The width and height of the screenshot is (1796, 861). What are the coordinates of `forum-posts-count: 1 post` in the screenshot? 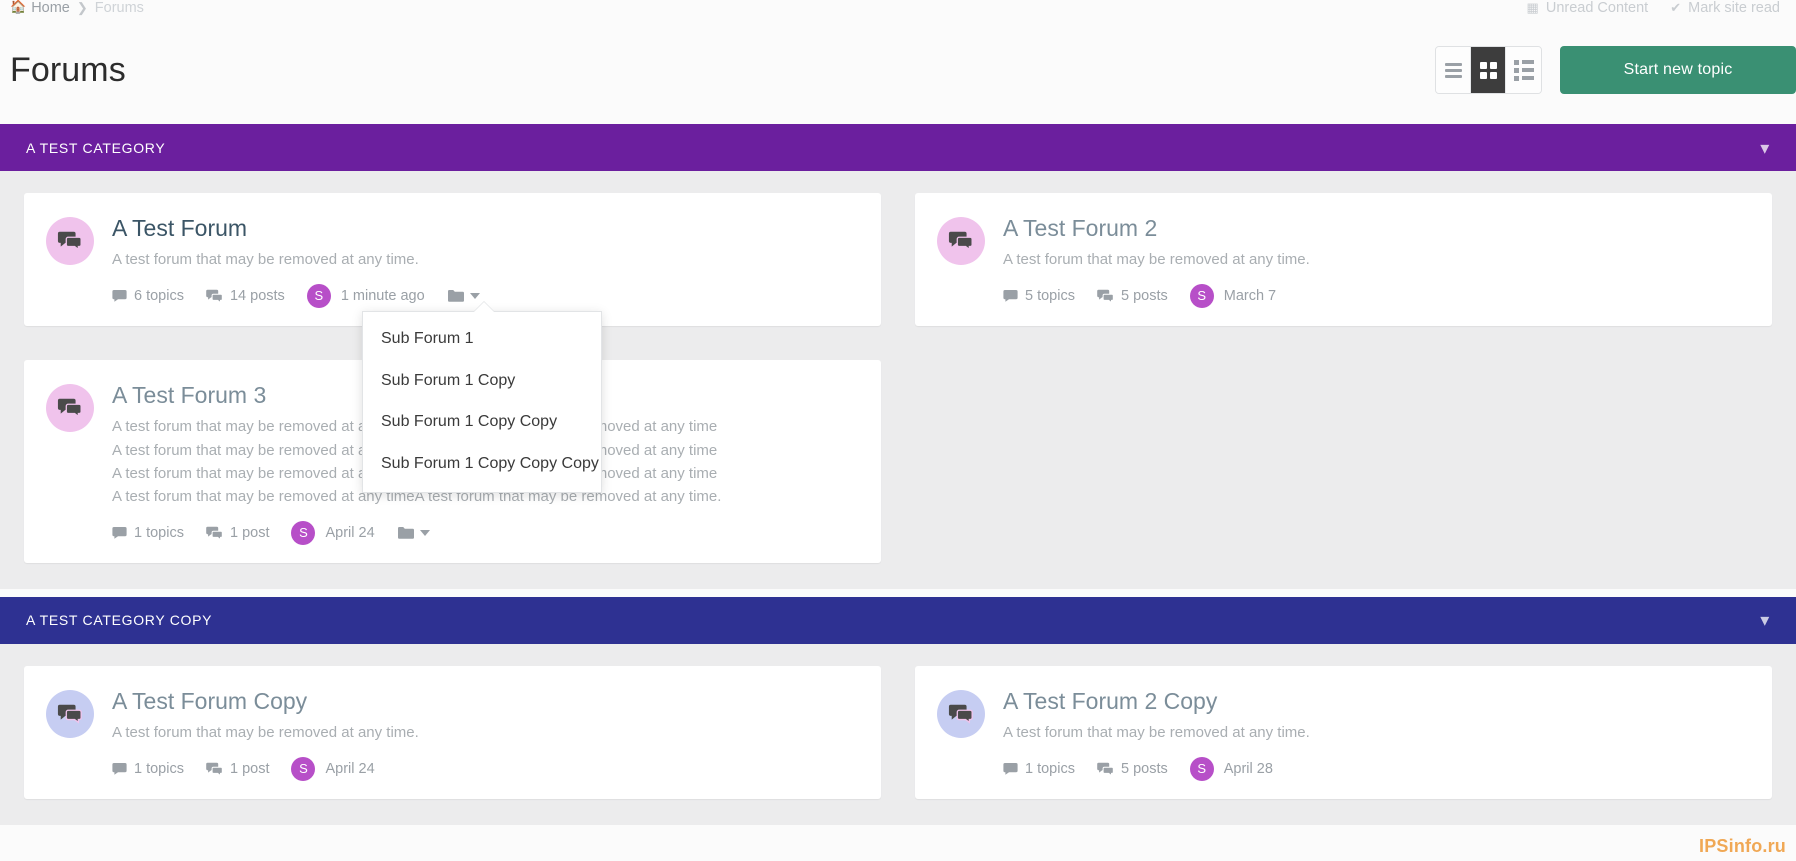 It's located at (238, 768).